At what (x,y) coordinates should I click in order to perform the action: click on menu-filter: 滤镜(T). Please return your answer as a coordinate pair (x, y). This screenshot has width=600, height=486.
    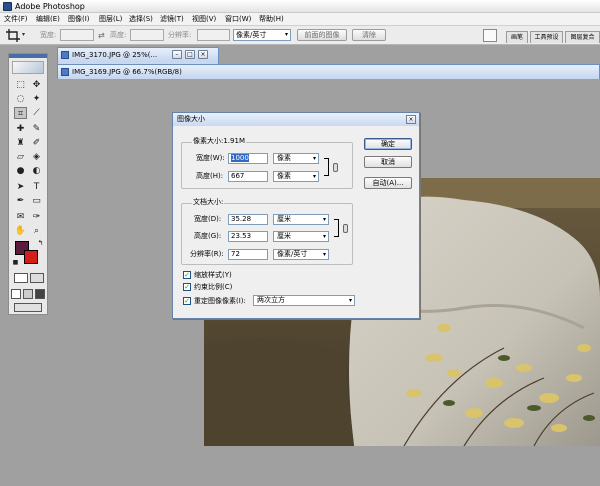
    Looking at the image, I should click on (172, 19).